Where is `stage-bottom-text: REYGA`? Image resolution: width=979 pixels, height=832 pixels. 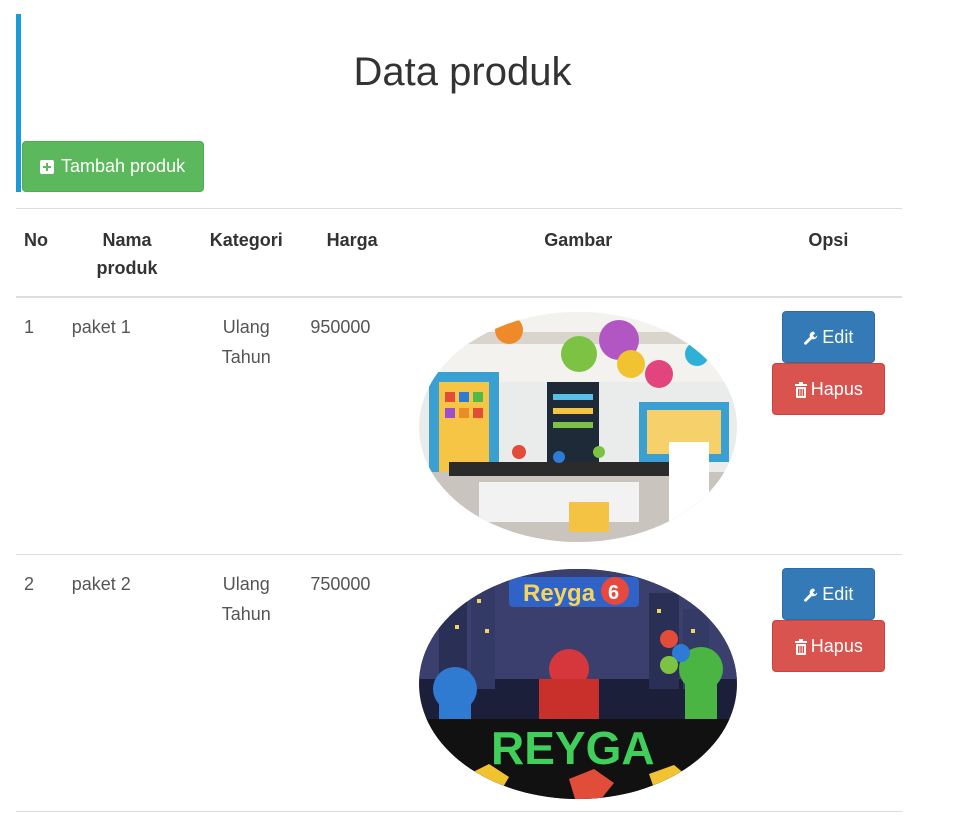 stage-bottom-text: REYGA is located at coordinates (573, 748).